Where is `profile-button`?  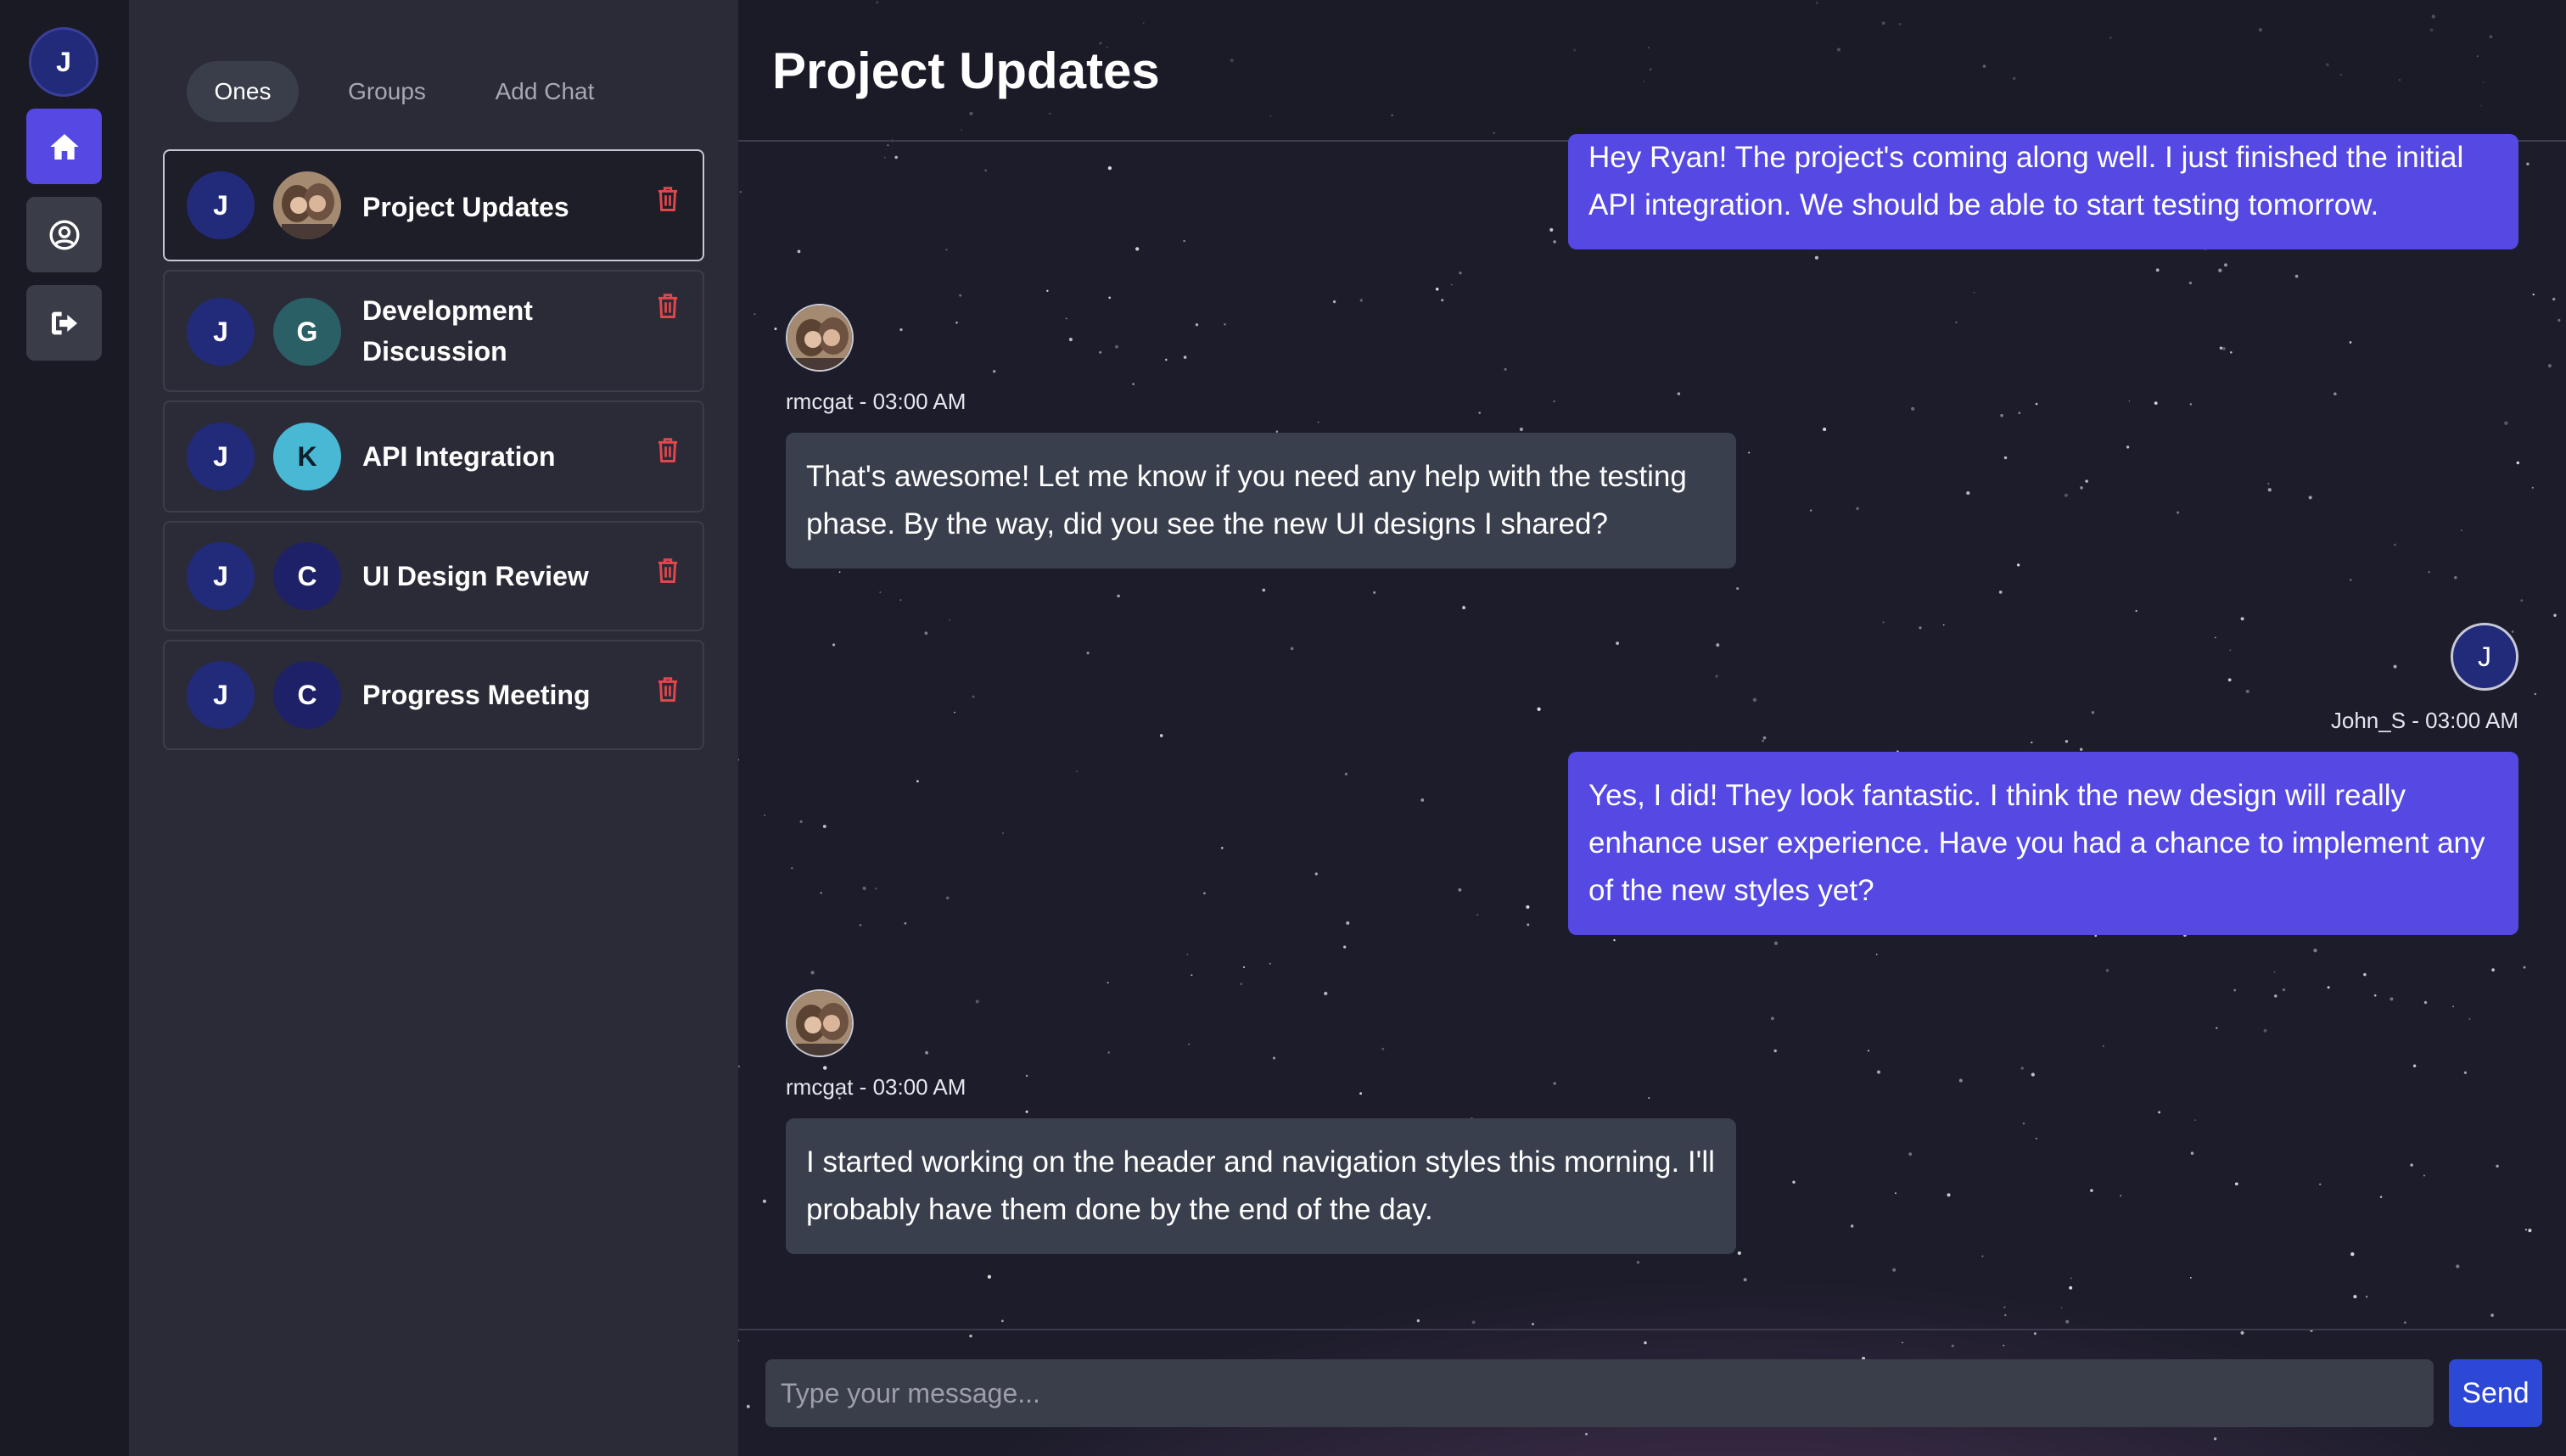 profile-button is located at coordinates (64, 234).